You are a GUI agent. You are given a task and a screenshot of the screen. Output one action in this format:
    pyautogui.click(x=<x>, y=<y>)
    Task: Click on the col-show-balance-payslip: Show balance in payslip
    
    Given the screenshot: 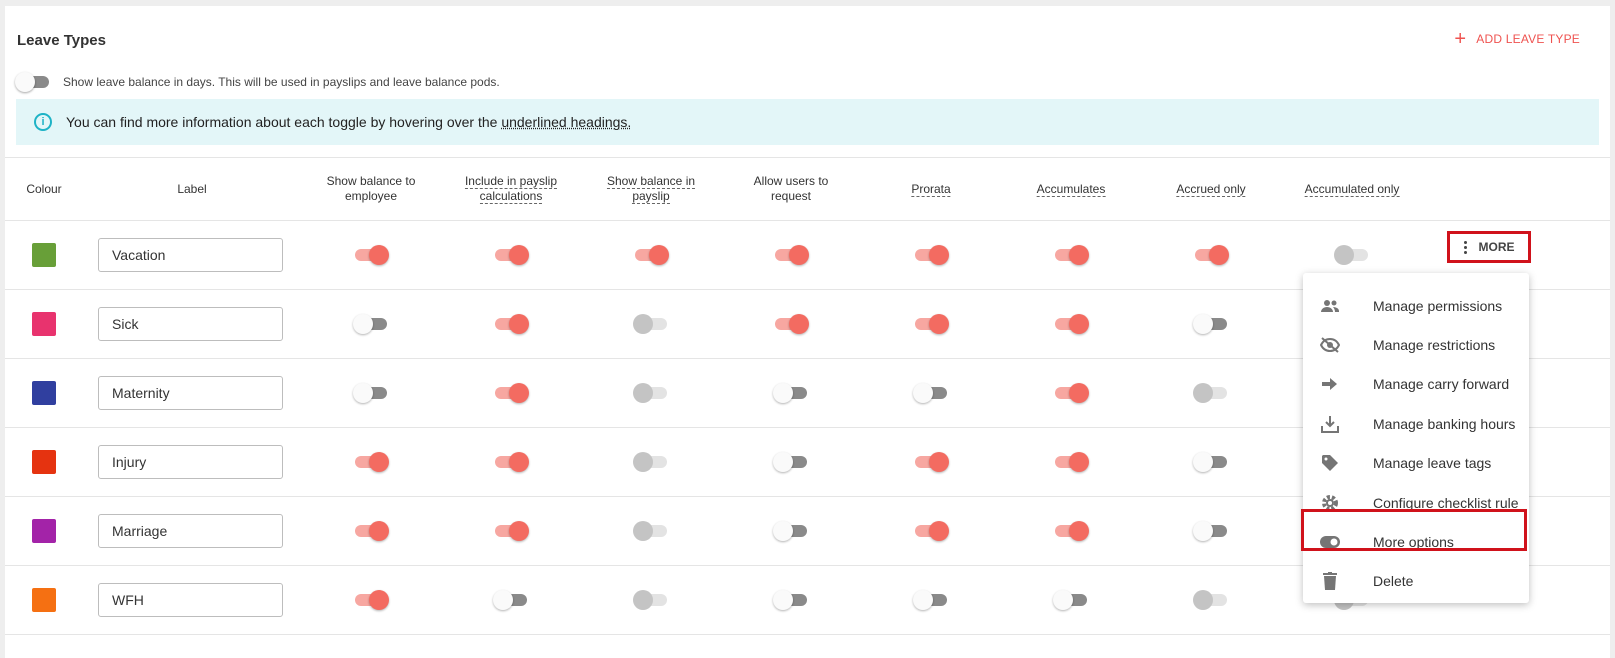 What is the action you would take?
    pyautogui.click(x=651, y=189)
    